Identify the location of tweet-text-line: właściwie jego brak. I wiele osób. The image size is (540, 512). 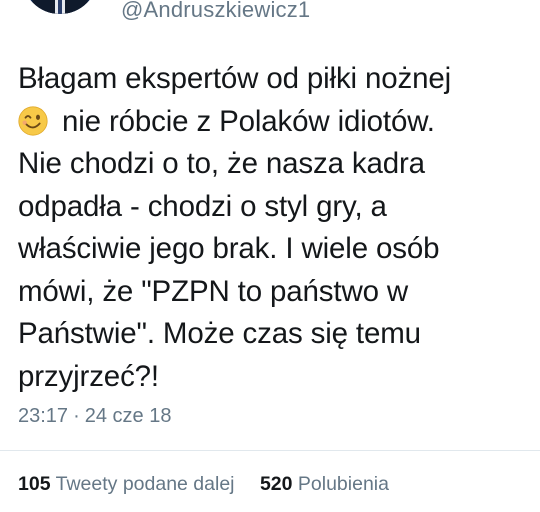
(229, 248).